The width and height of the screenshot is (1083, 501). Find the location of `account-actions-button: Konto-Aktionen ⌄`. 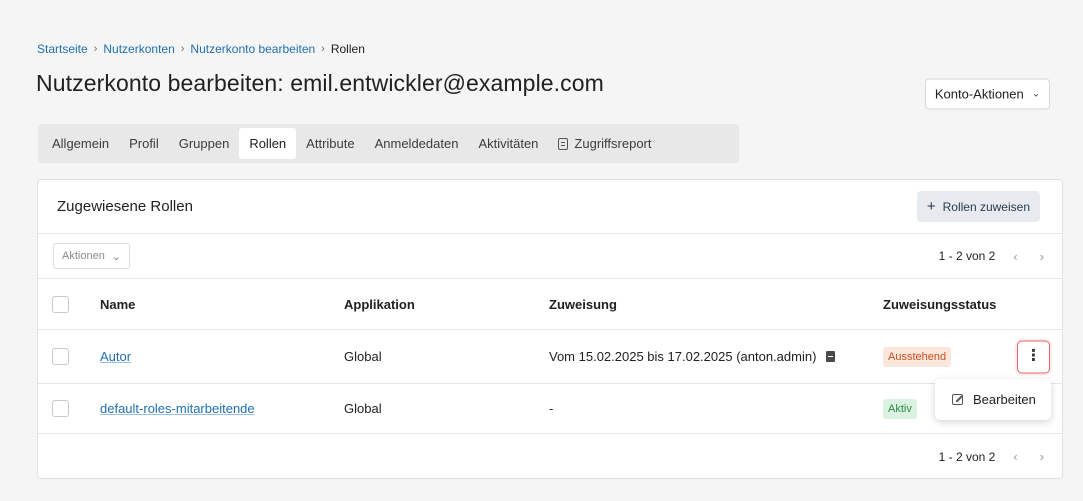

account-actions-button: Konto-Aktionen ⌄ is located at coordinates (987, 94).